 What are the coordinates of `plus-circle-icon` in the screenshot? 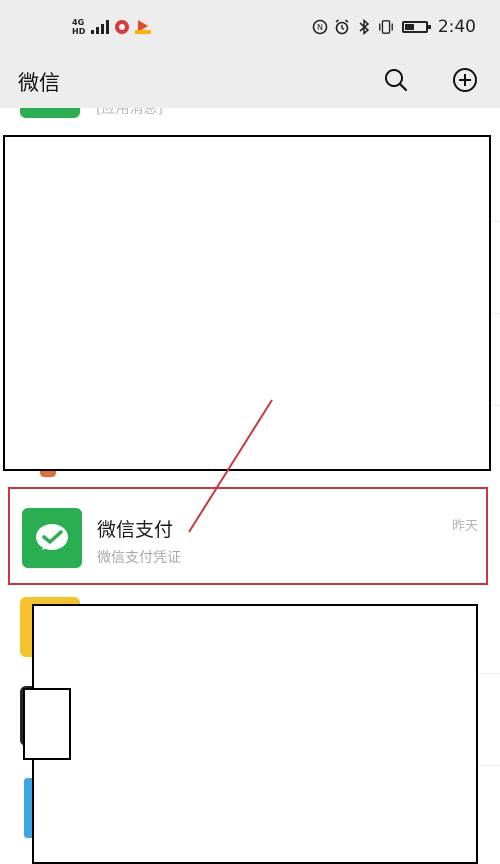 It's located at (465, 80).